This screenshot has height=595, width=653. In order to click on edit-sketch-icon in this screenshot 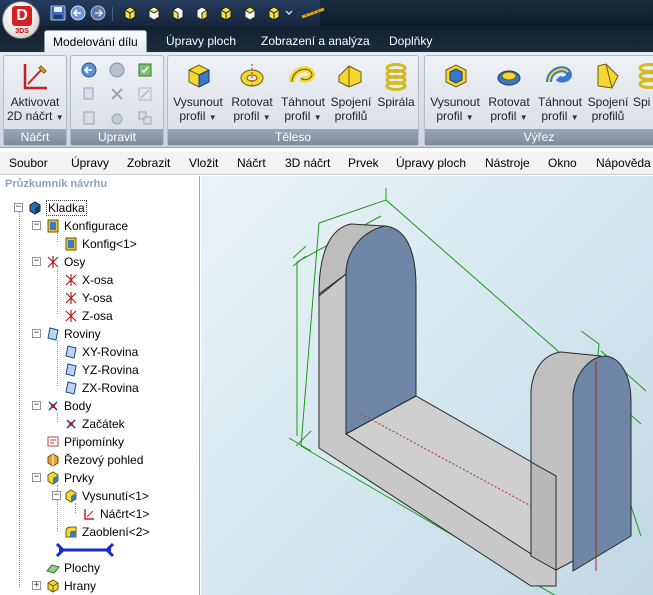, I will do `click(145, 94)`.